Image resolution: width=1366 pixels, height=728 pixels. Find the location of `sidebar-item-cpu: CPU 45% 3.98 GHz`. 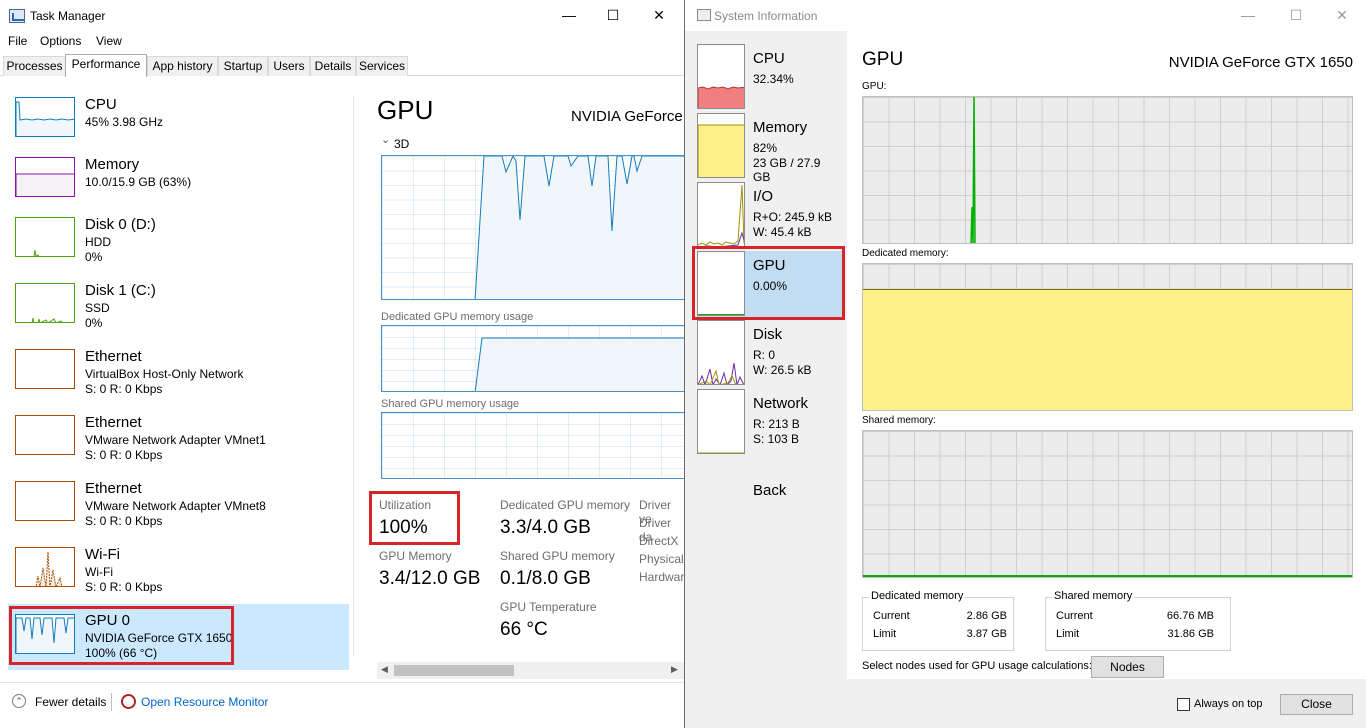

sidebar-item-cpu: CPU 45% 3.98 GHz is located at coordinates (178, 127).